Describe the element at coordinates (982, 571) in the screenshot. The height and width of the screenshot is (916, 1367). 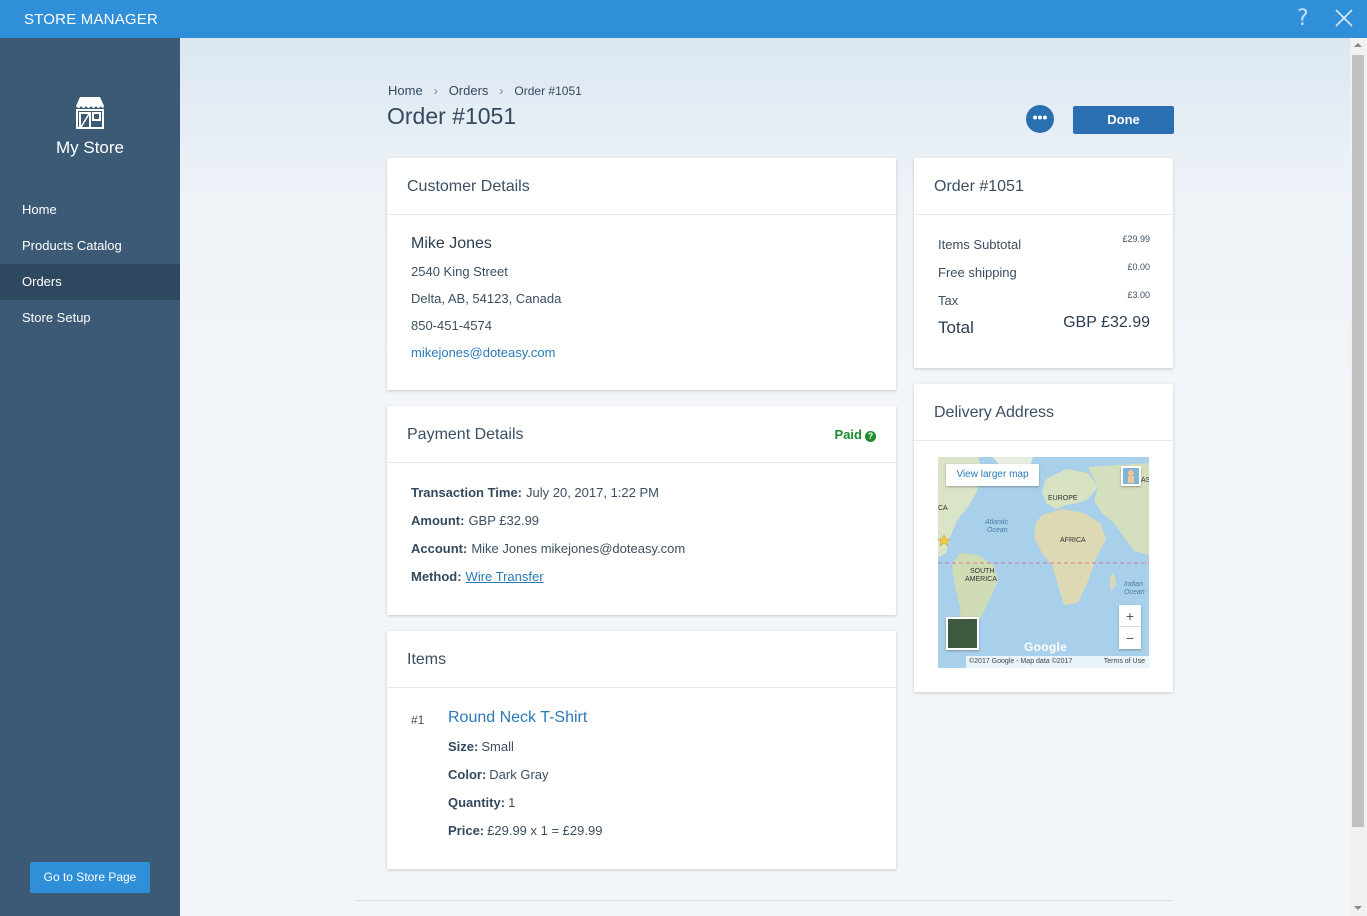
I see `map-label-south: SOUTH` at that location.